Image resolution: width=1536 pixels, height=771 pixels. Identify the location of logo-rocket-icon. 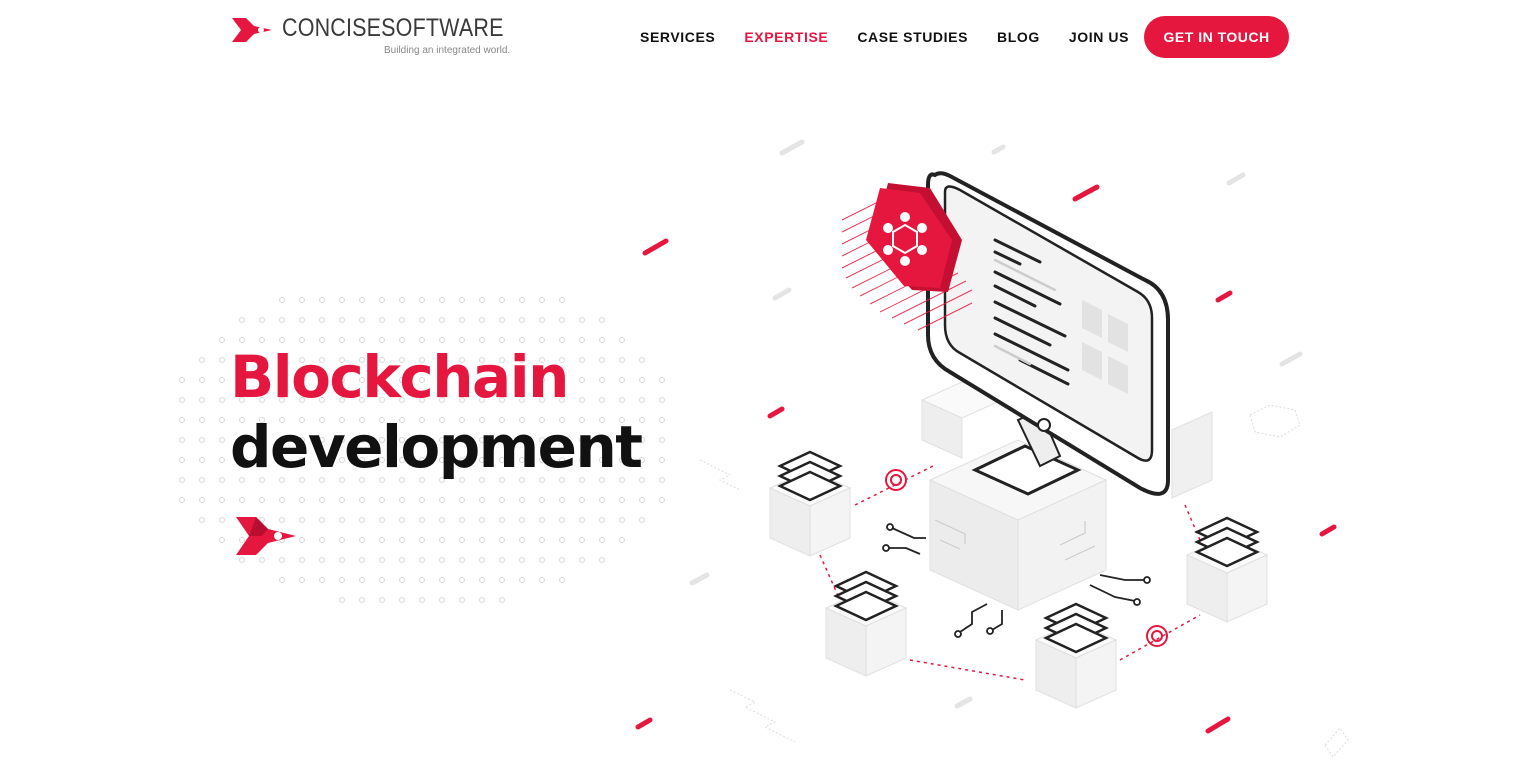
(252, 30).